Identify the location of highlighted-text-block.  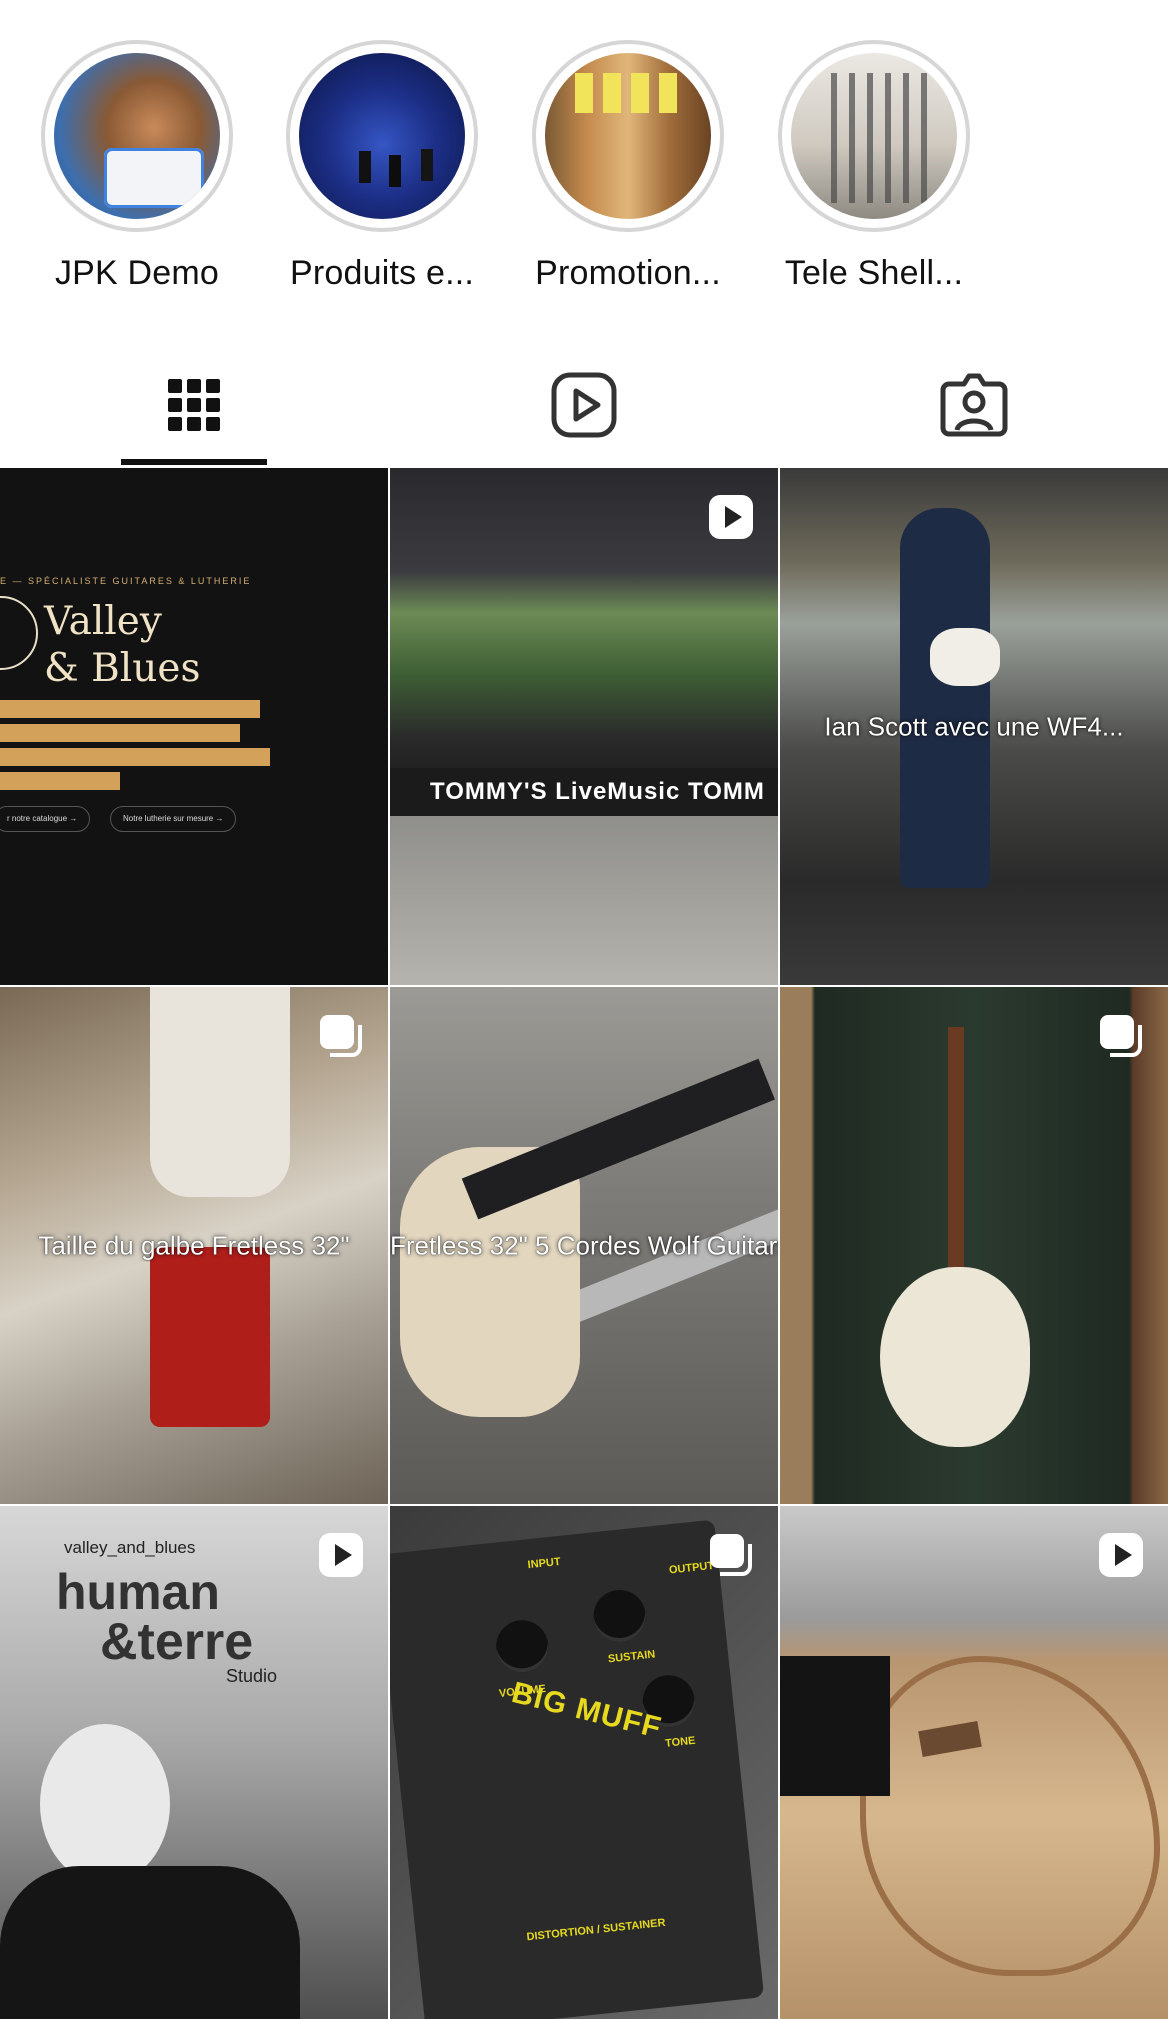
(135, 748).